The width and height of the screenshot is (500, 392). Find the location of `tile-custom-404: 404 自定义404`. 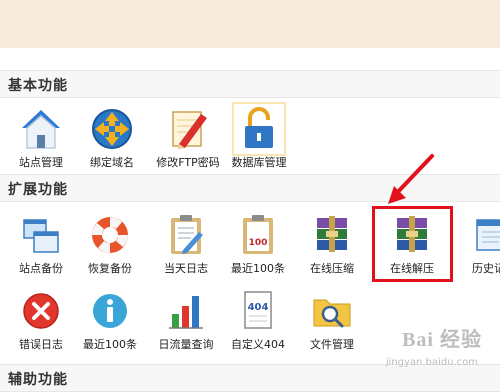

tile-custom-404: 404 自定义404 is located at coordinates (258, 323).